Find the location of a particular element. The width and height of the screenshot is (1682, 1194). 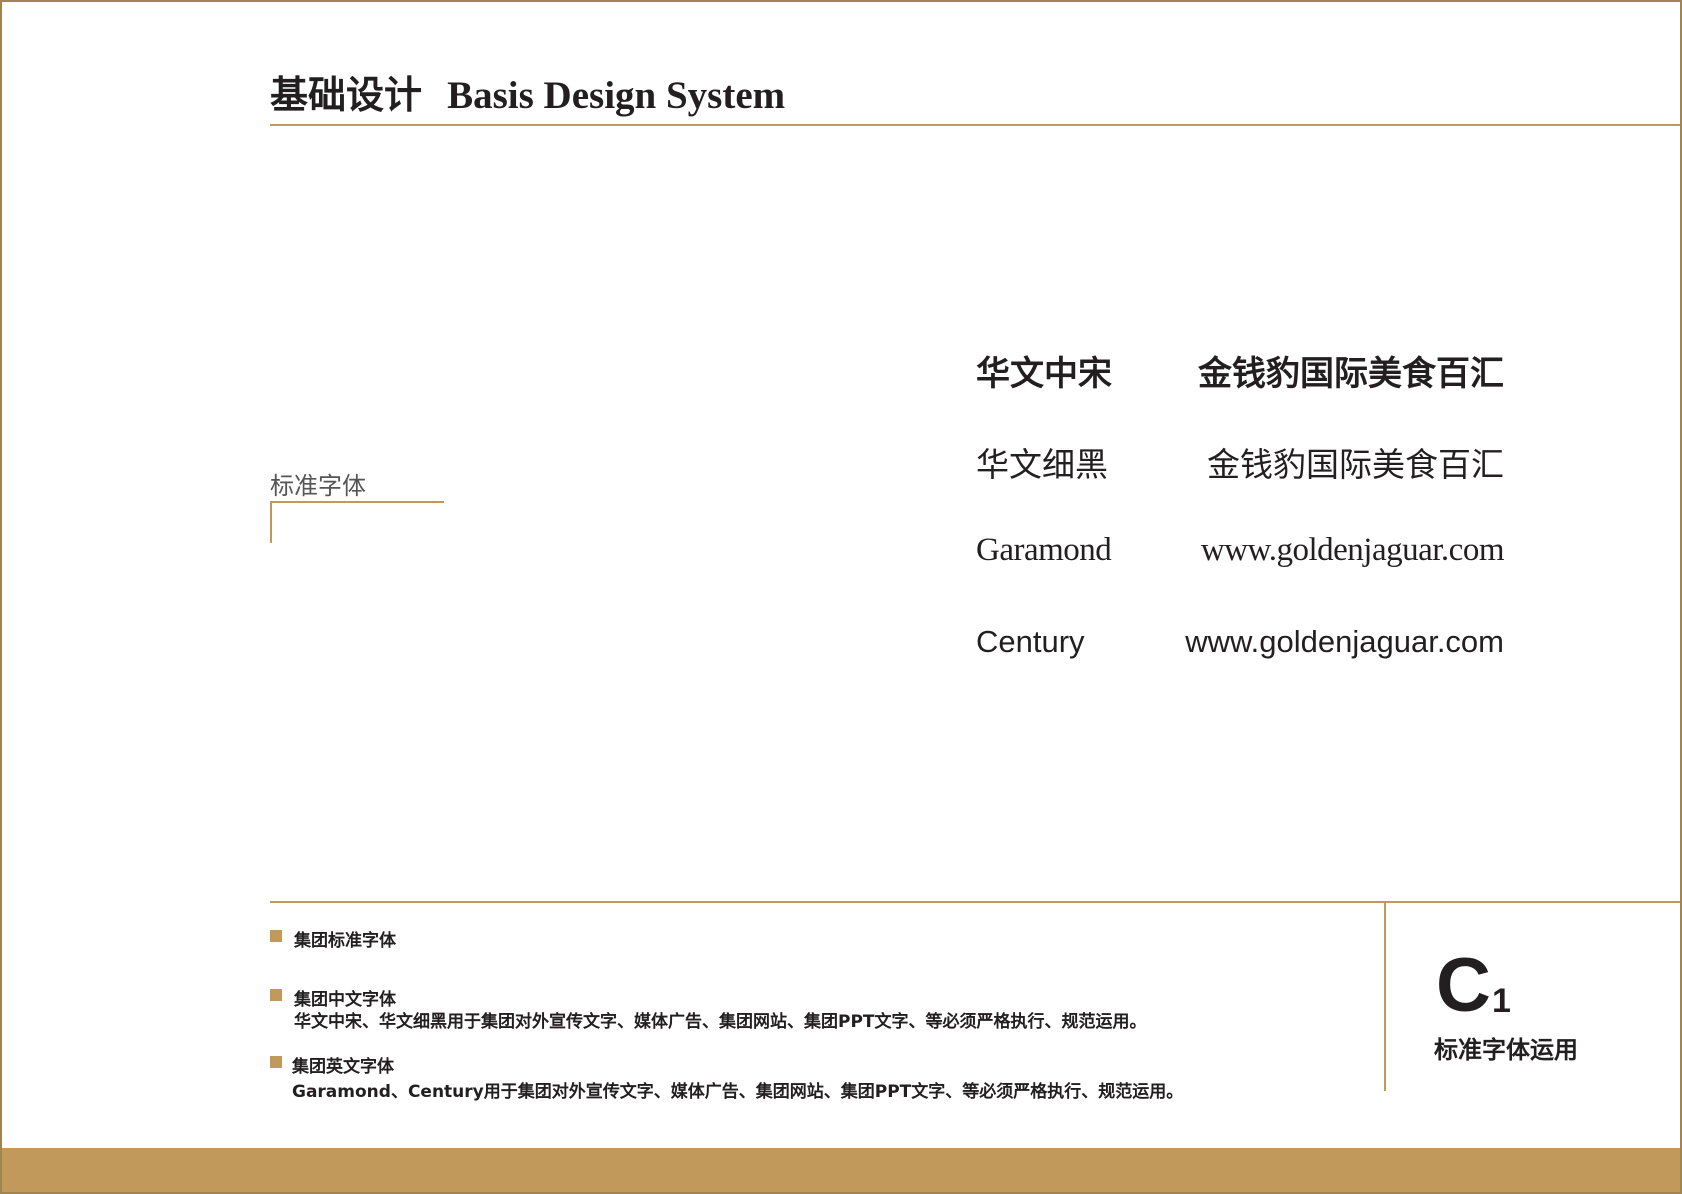

header-title-en: Basis Design System is located at coordinates (616, 95).